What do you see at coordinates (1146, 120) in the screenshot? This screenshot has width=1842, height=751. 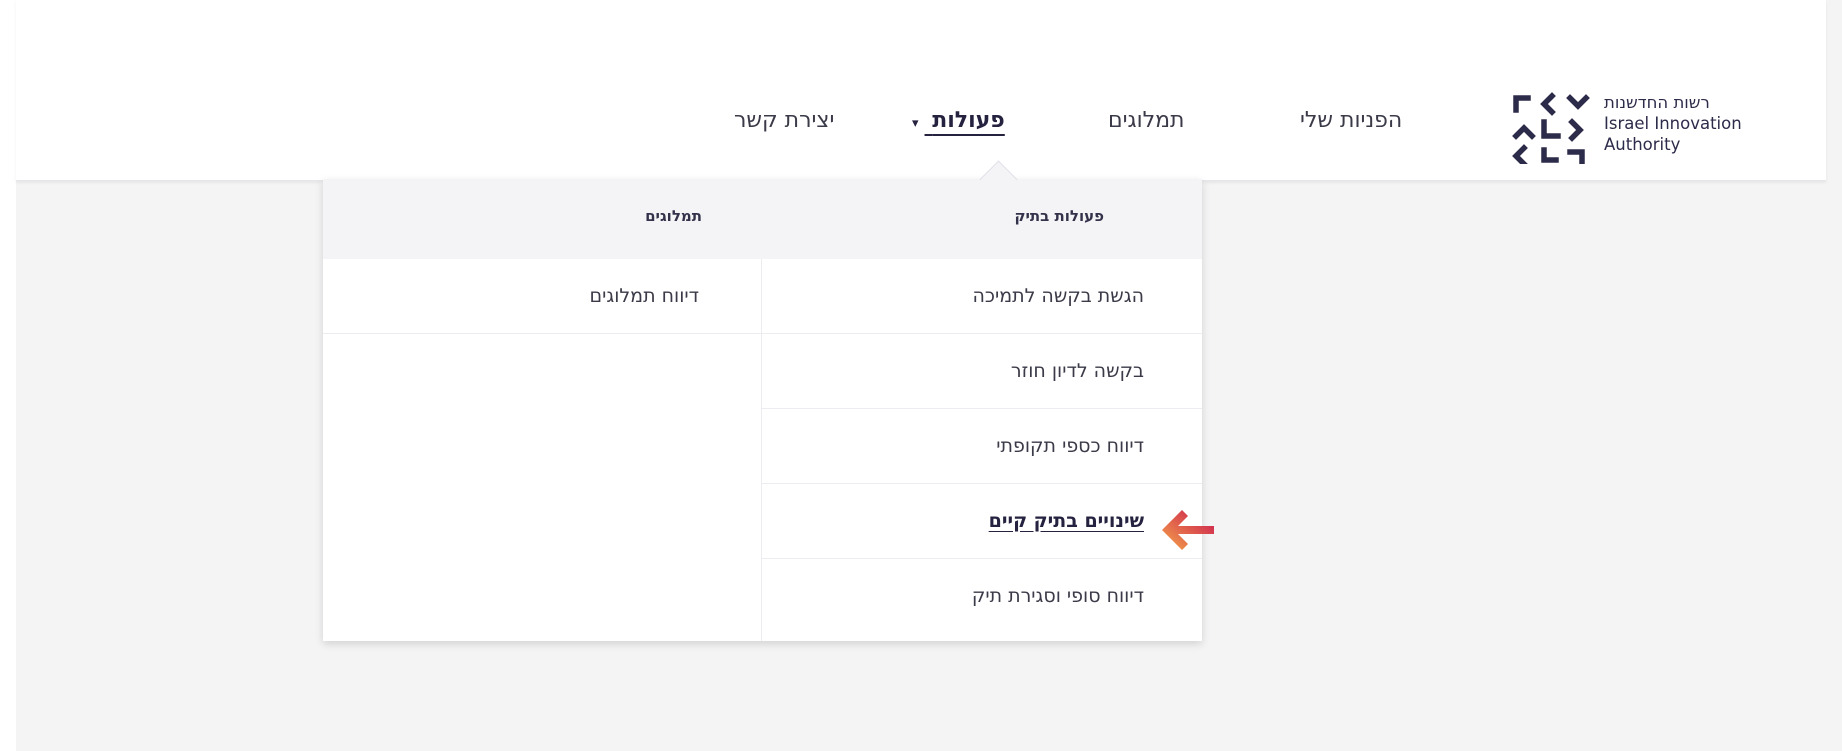 I see `nav-grants: תמלוגים` at bounding box center [1146, 120].